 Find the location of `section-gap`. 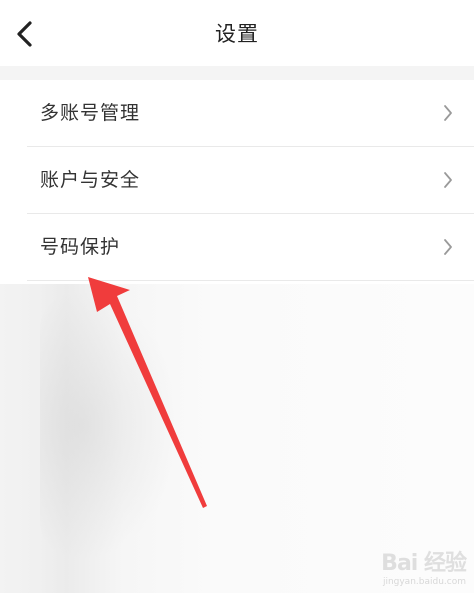

section-gap is located at coordinates (237, 73).